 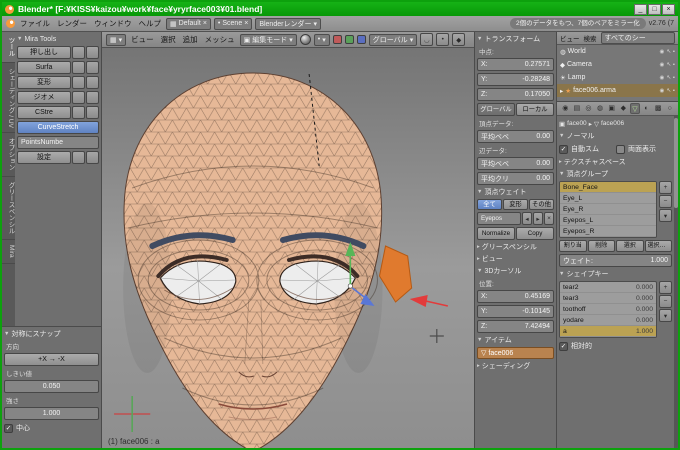 I want to click on local-button: ローカル, so click(x=535, y=109).